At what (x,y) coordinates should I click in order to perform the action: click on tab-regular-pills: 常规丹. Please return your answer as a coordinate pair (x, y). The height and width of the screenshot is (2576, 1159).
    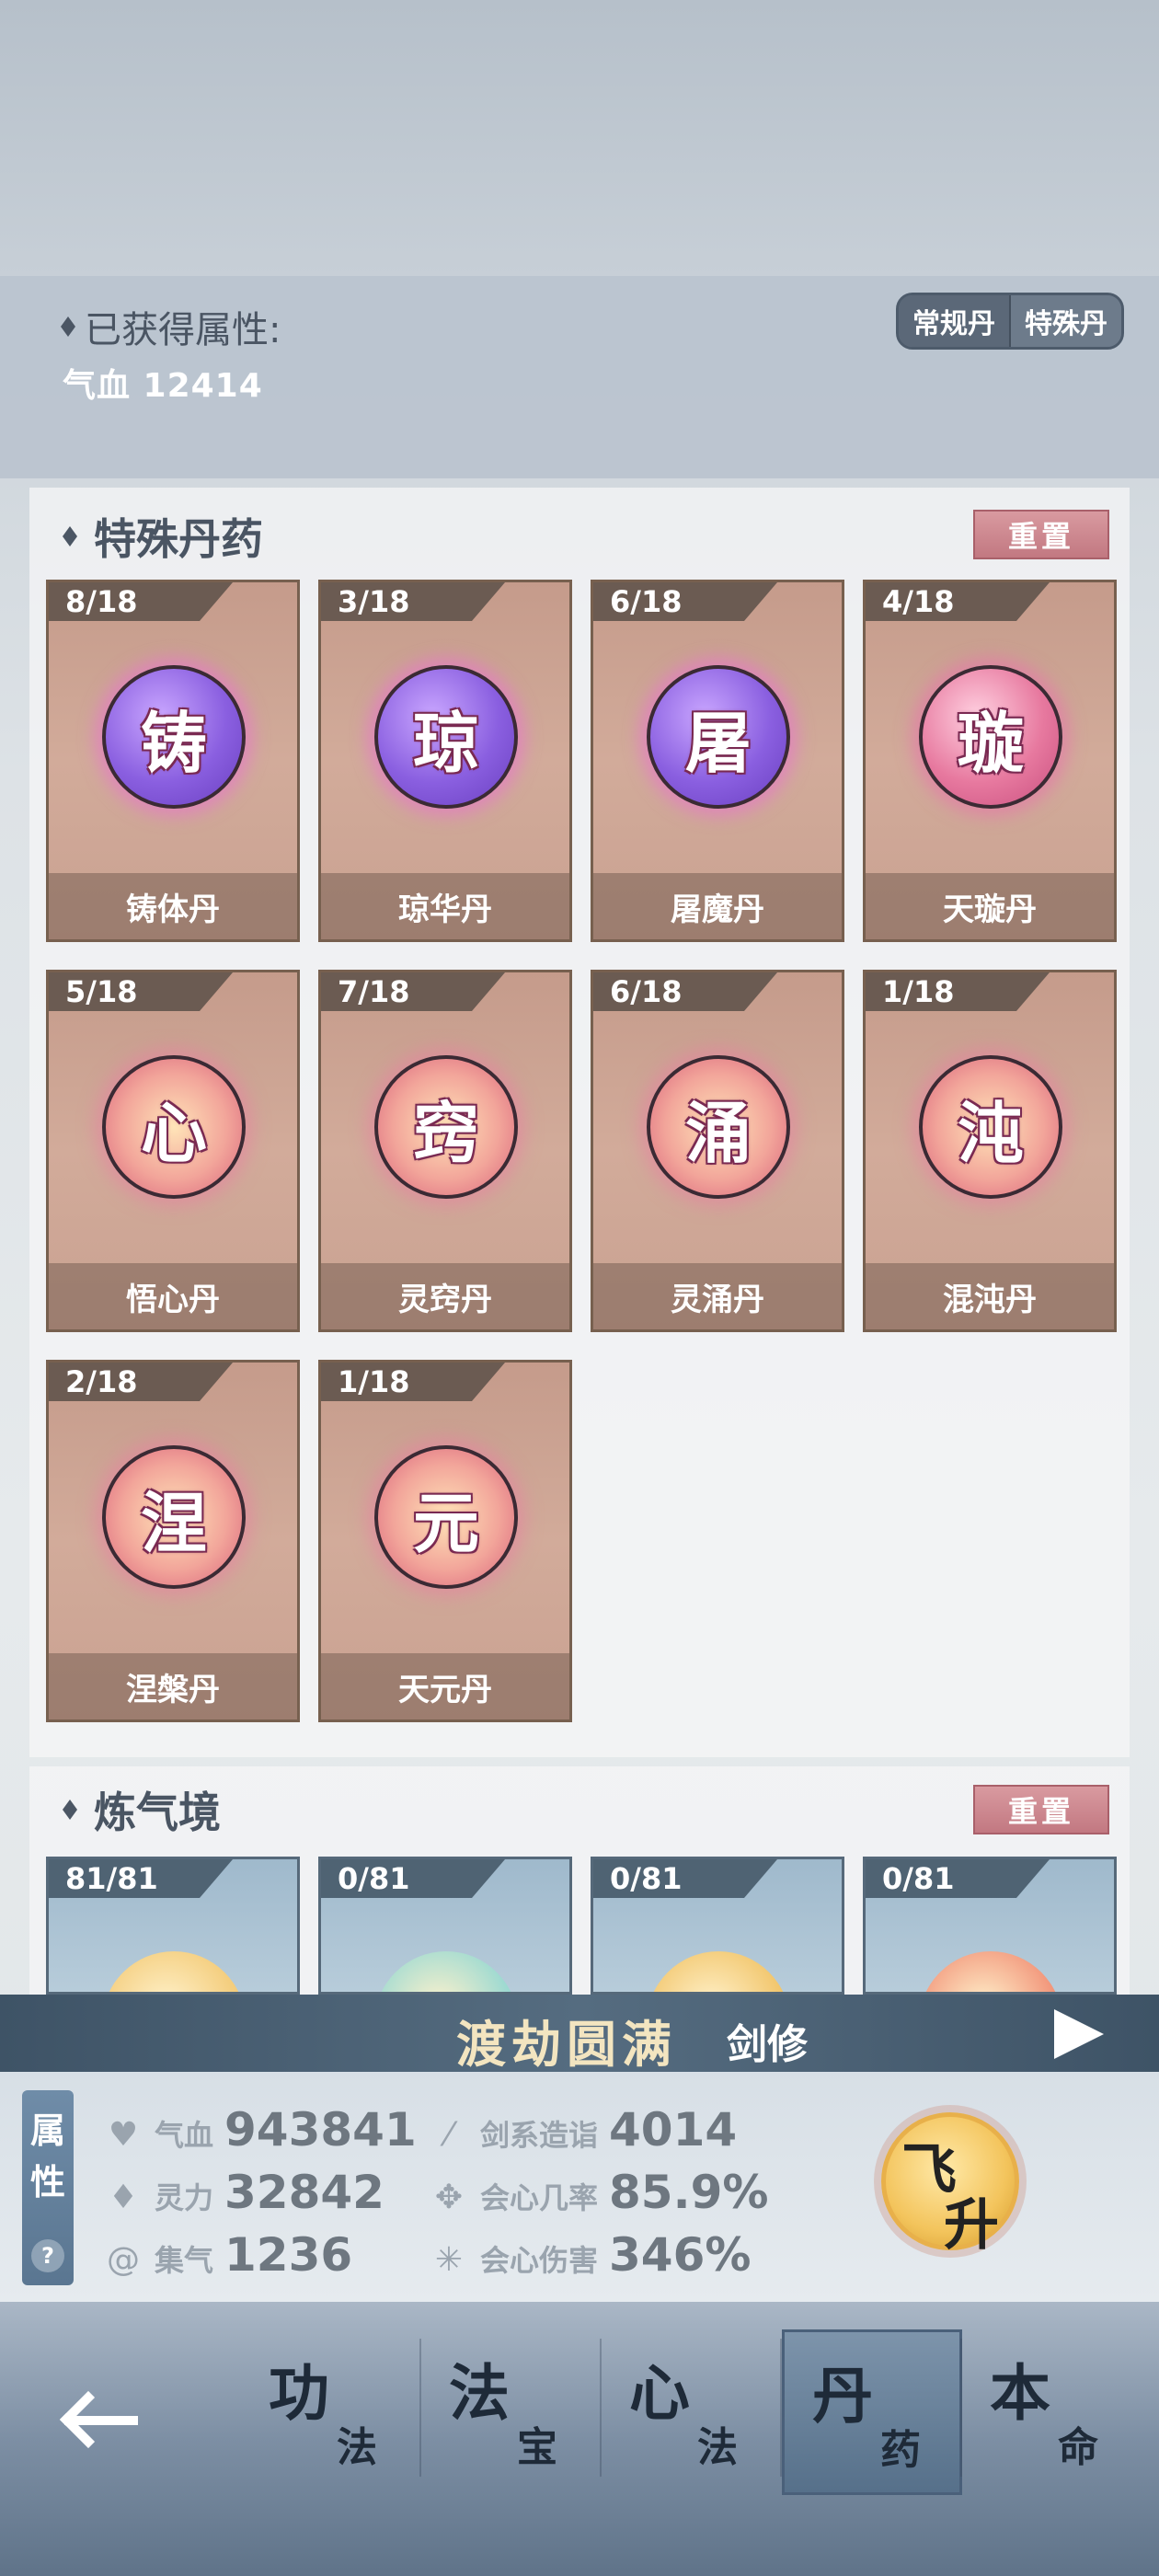
    Looking at the image, I should click on (955, 321).